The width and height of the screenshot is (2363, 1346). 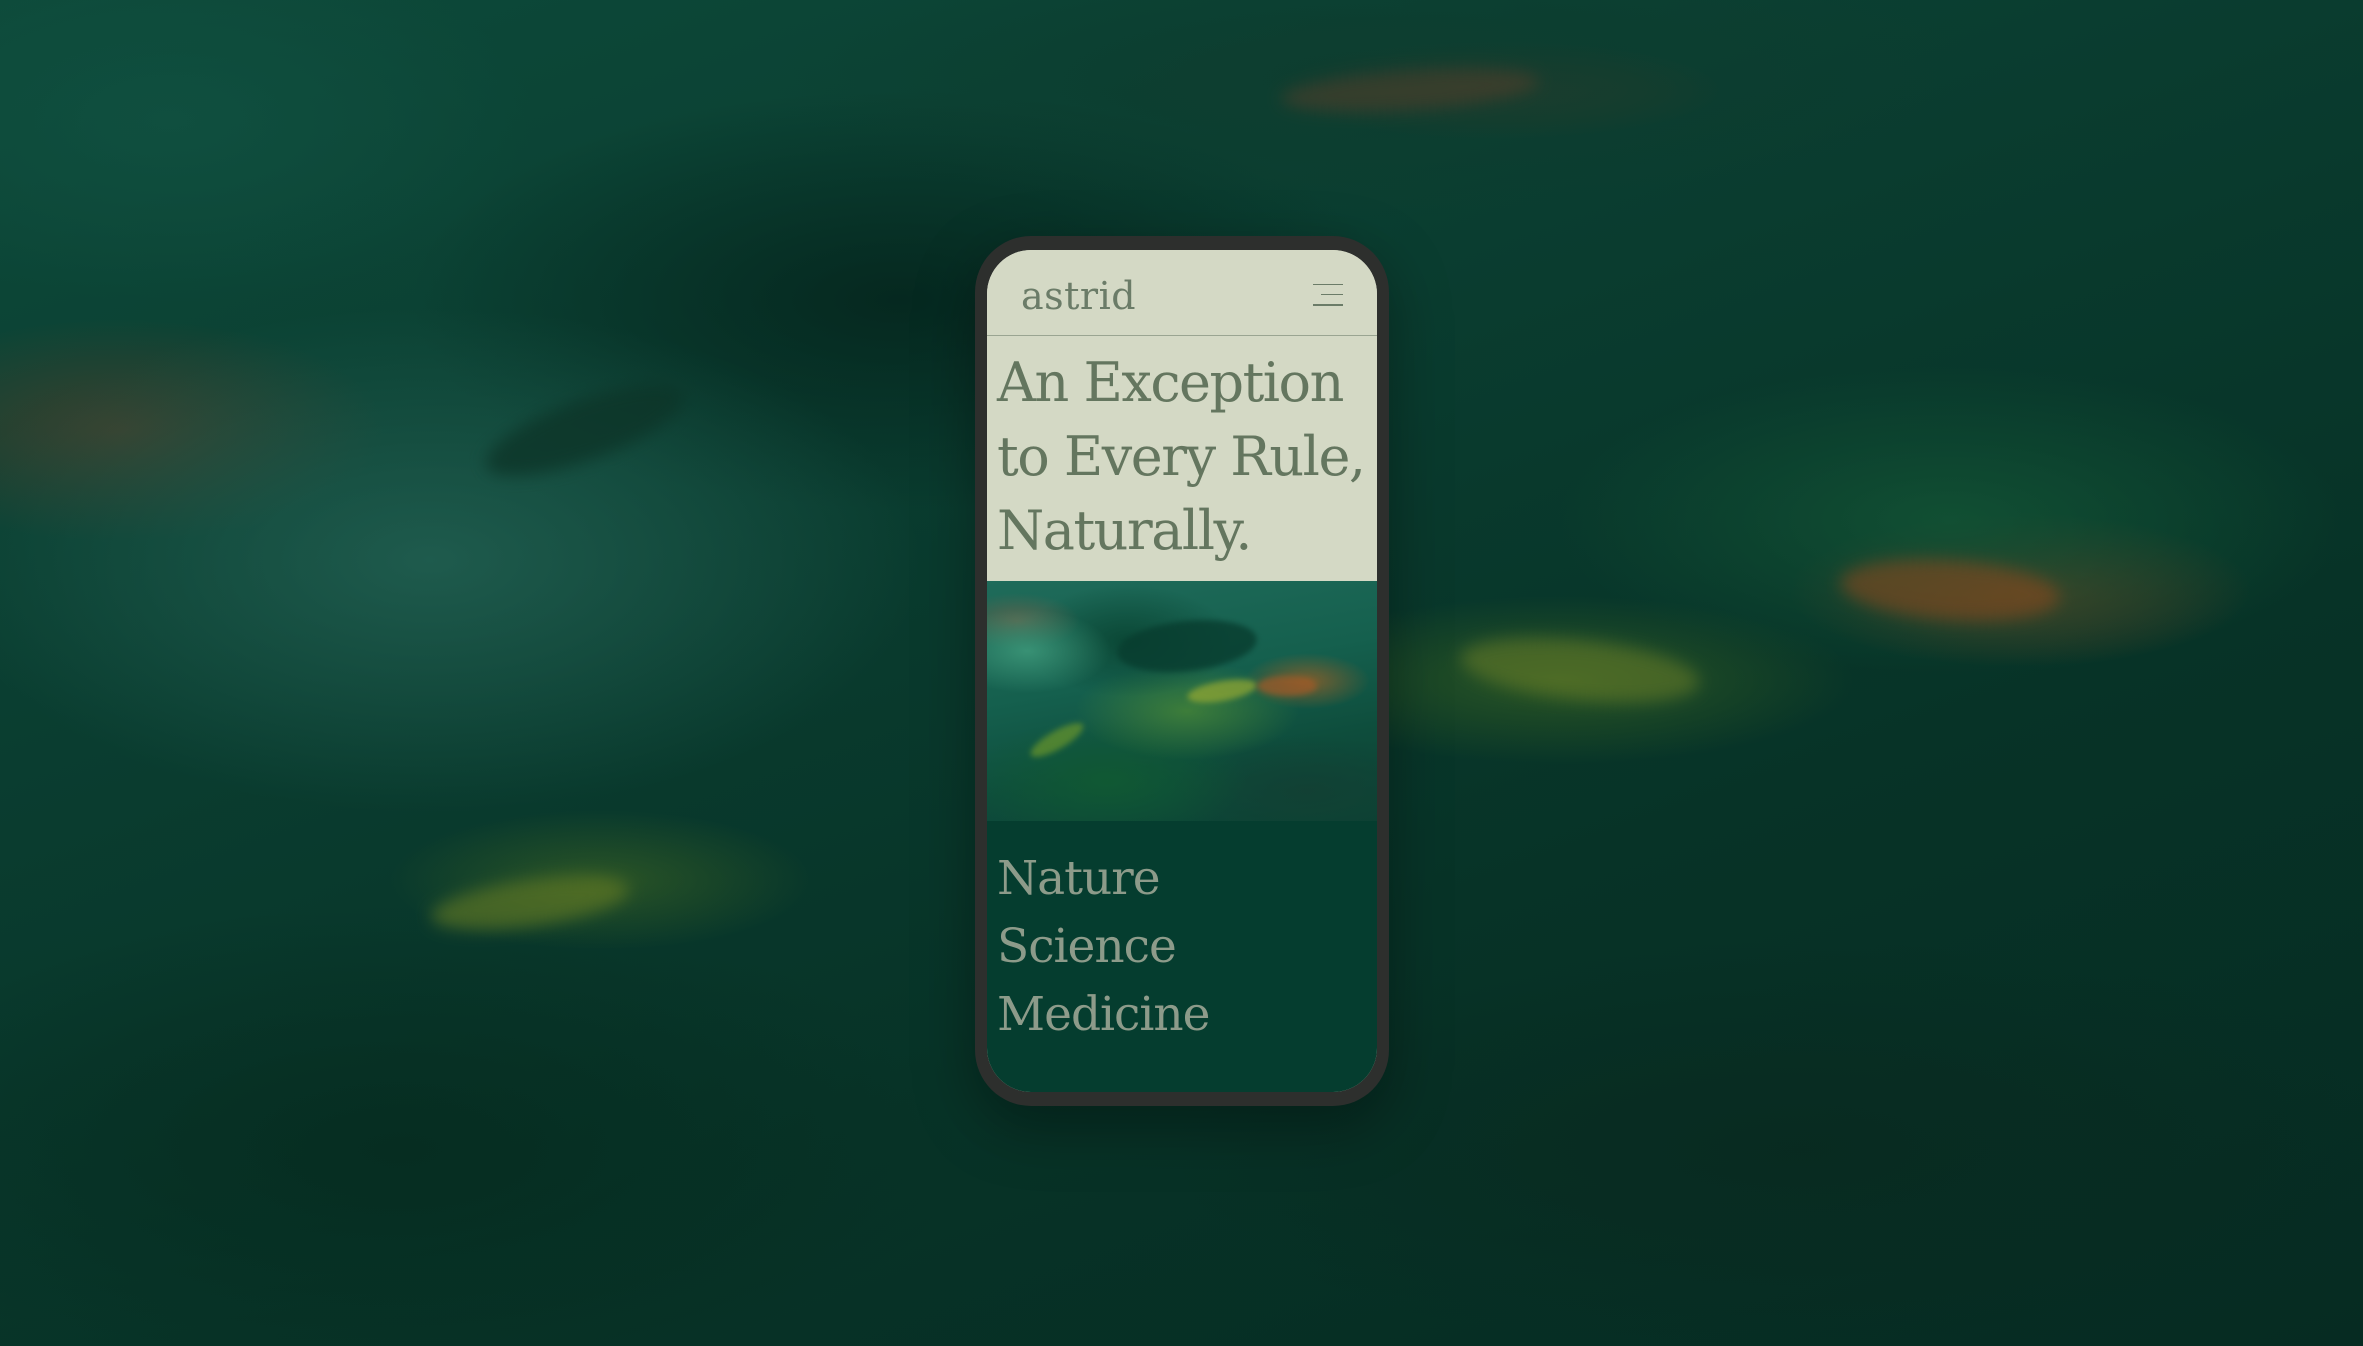 I want to click on hero-section: An Exception to Every Rule, Naturally., so click(x=1182, y=458).